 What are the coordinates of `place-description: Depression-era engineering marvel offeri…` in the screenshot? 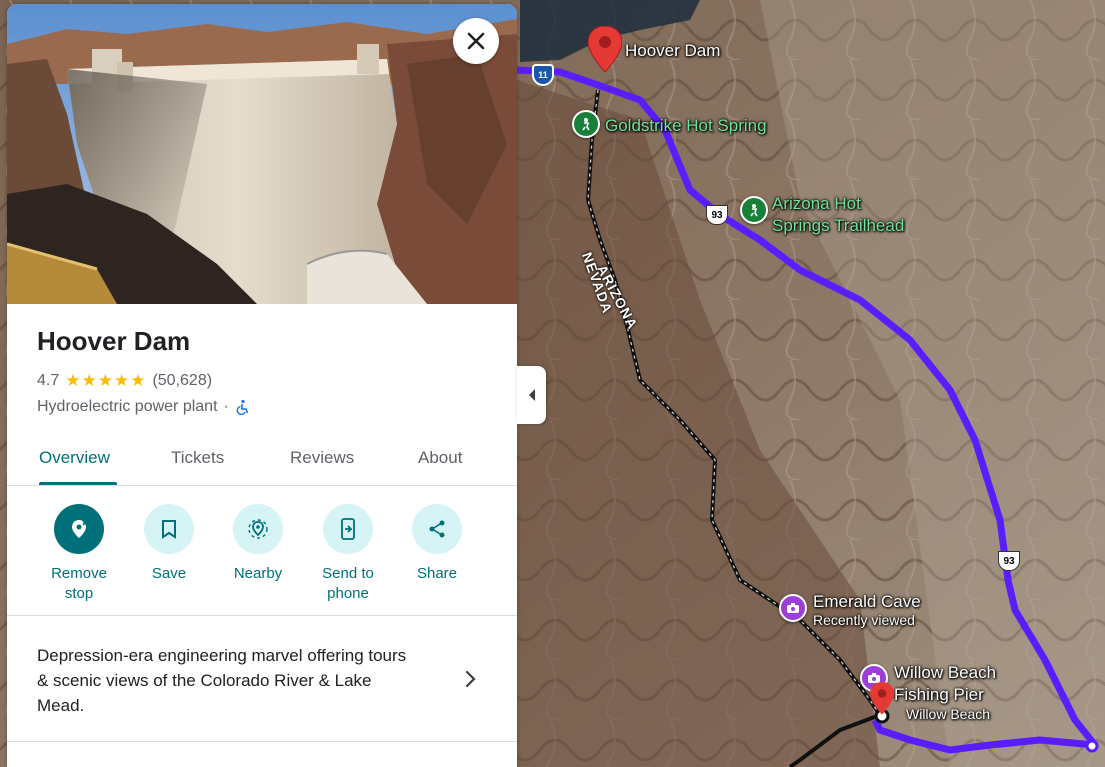 It's located at (222, 680).